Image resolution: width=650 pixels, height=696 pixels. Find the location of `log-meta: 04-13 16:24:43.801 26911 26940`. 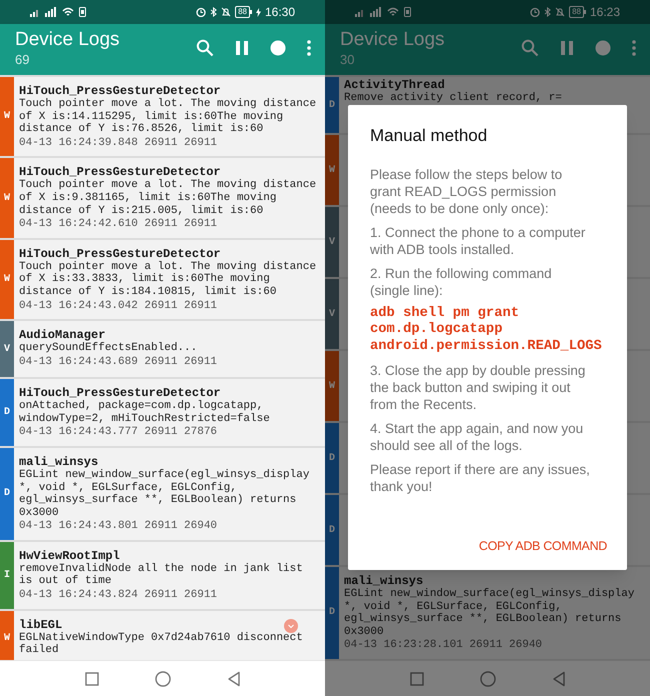

log-meta: 04-13 16:24:43.801 26911 26940 is located at coordinates (118, 526).